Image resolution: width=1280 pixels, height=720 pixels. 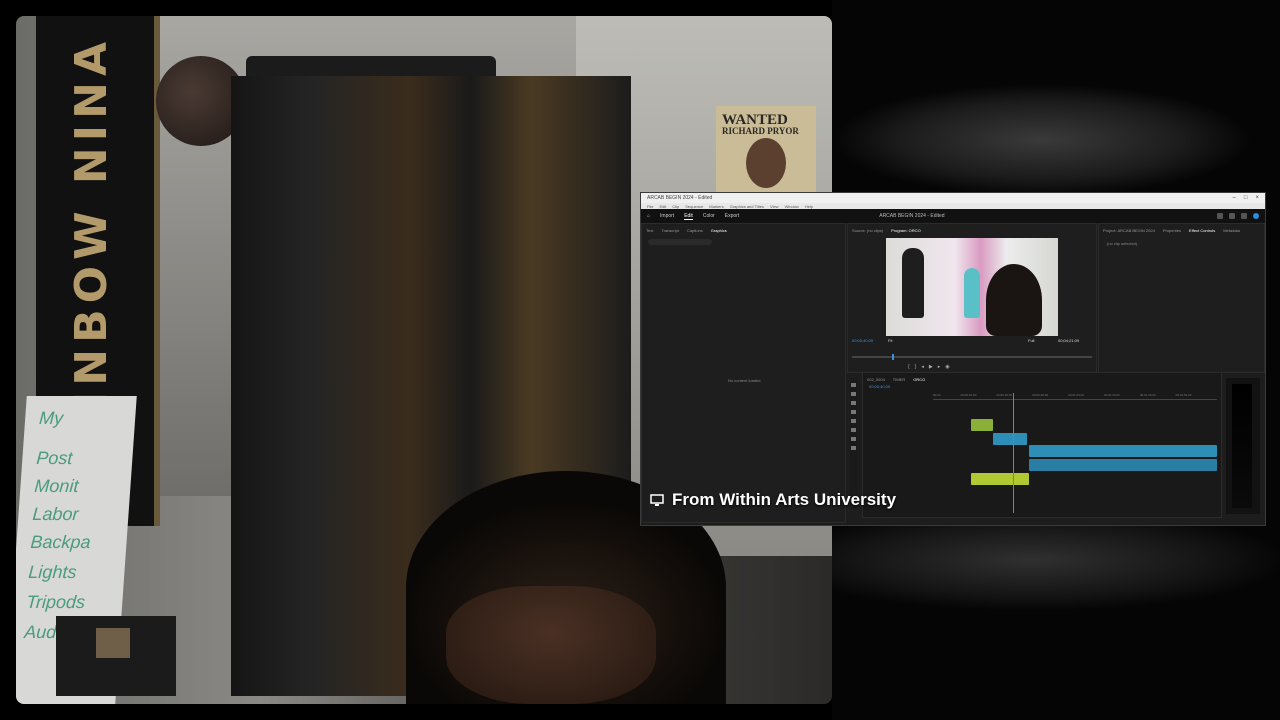 What do you see at coordinates (867, 230) in the screenshot?
I see `tab-source: Source: (no clips)` at bounding box center [867, 230].